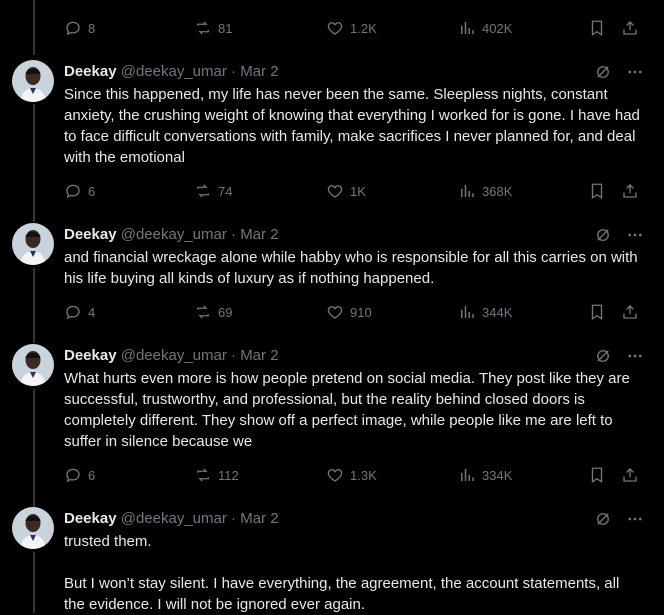 Image resolution: width=664 pixels, height=615 pixels. Describe the element at coordinates (351, 28) in the screenshot. I see `like-button: 1.2K` at that location.